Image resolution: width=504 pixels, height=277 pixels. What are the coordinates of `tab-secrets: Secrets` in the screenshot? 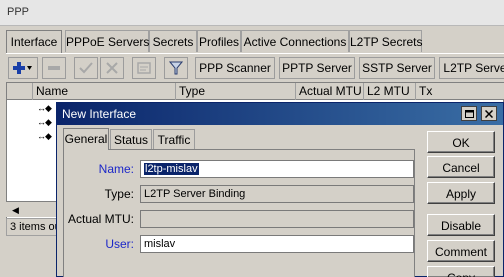 It's located at (173, 41).